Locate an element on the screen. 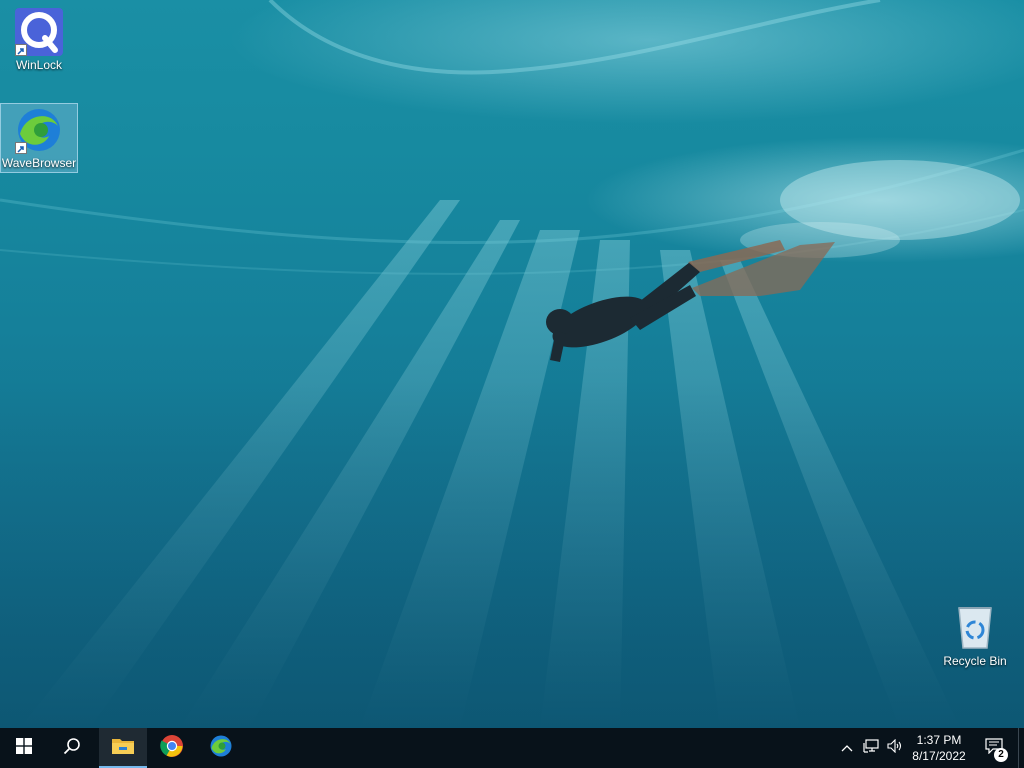  action-center-button: 2 is located at coordinates (994, 748).